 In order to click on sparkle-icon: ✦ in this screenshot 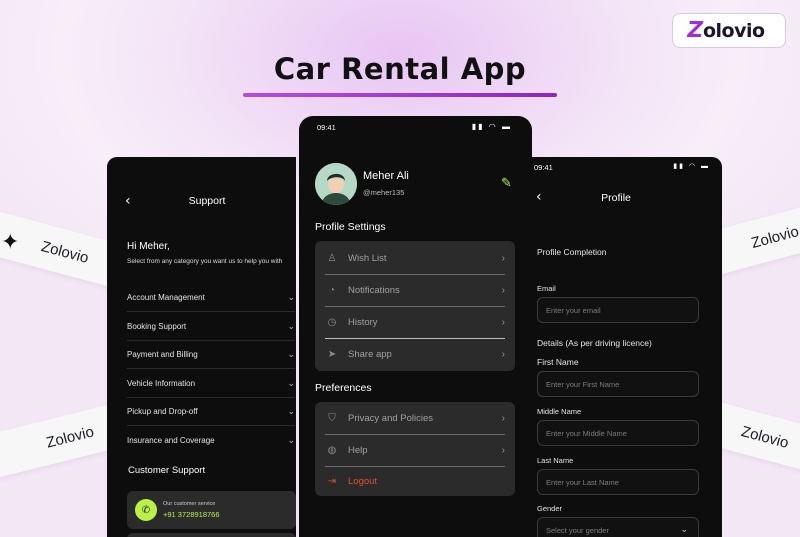, I will do `click(10, 242)`.